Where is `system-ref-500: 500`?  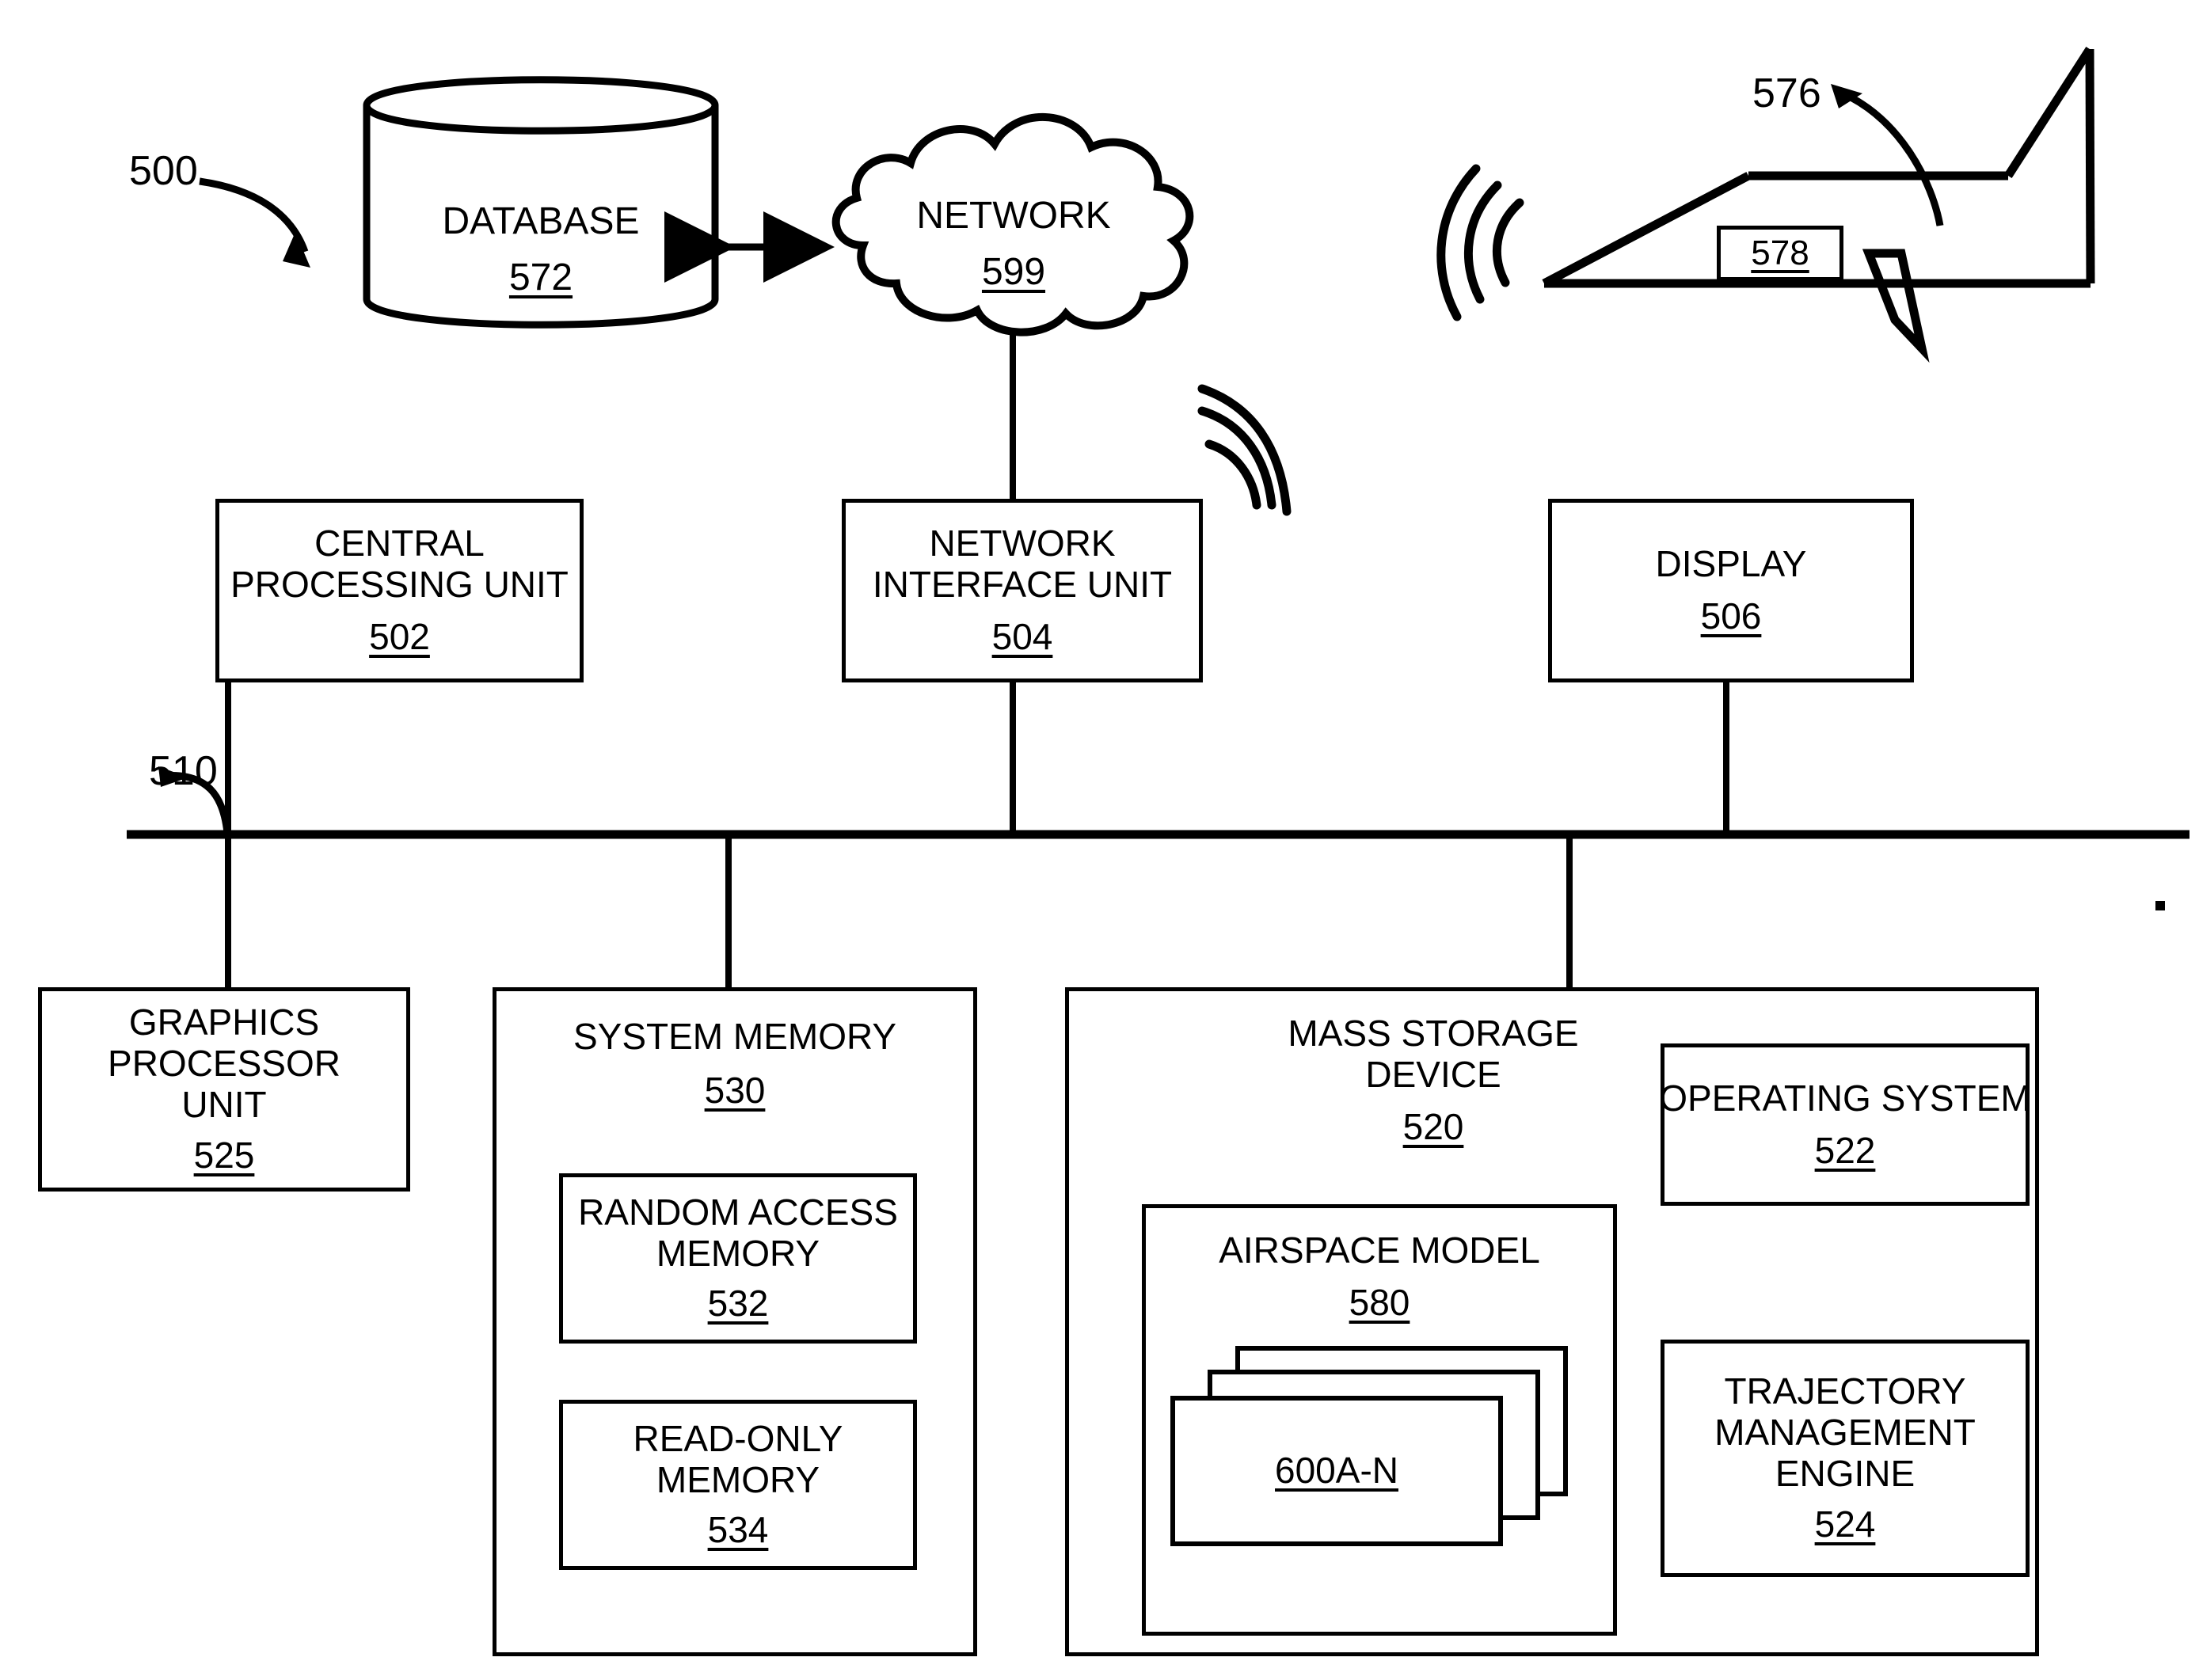
system-ref-500: 500 is located at coordinates (164, 171).